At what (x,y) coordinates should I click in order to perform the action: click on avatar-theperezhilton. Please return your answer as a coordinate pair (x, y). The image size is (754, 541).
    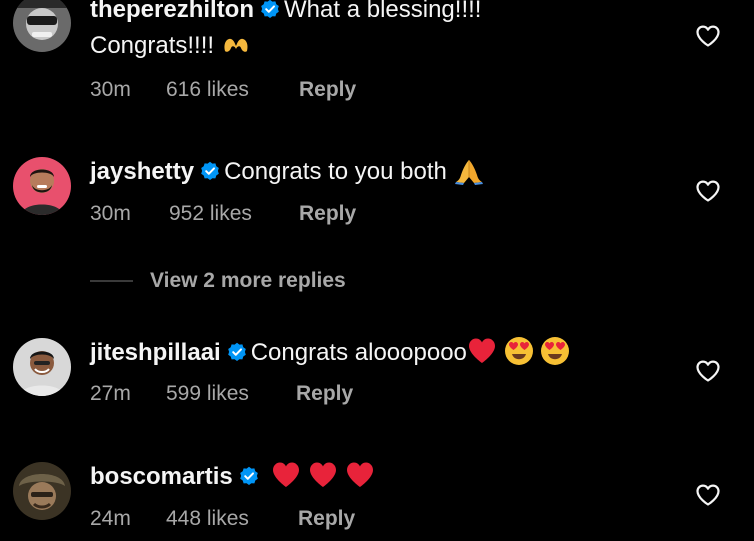
    Looking at the image, I should click on (42, 26).